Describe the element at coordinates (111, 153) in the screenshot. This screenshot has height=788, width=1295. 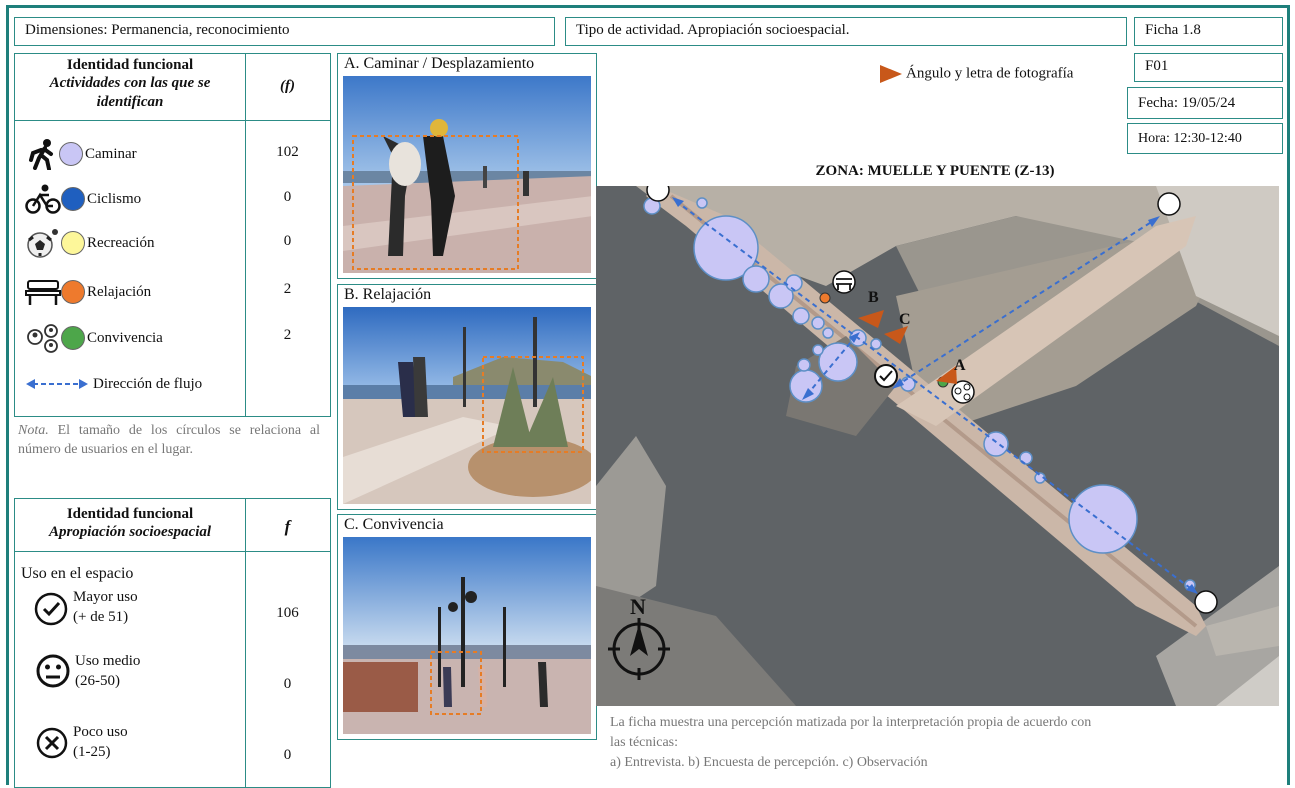
I see `activity-label: Caminar` at that location.